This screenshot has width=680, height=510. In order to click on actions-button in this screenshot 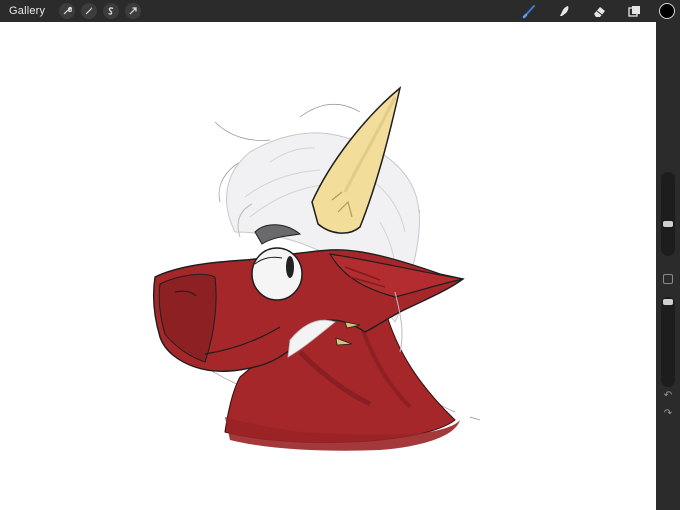, I will do `click(67, 11)`.